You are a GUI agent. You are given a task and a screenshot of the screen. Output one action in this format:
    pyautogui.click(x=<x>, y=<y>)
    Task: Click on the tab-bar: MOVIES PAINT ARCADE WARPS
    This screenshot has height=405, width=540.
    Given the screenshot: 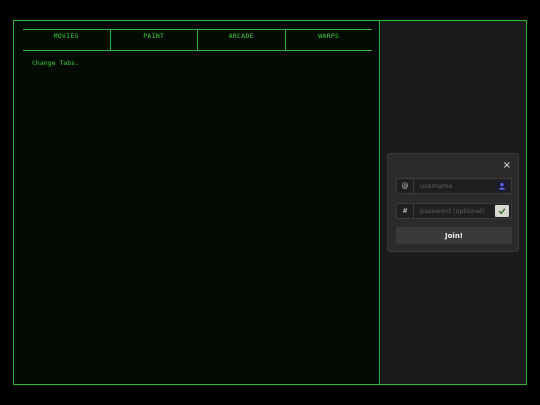 What is the action you would take?
    pyautogui.click(x=197, y=40)
    